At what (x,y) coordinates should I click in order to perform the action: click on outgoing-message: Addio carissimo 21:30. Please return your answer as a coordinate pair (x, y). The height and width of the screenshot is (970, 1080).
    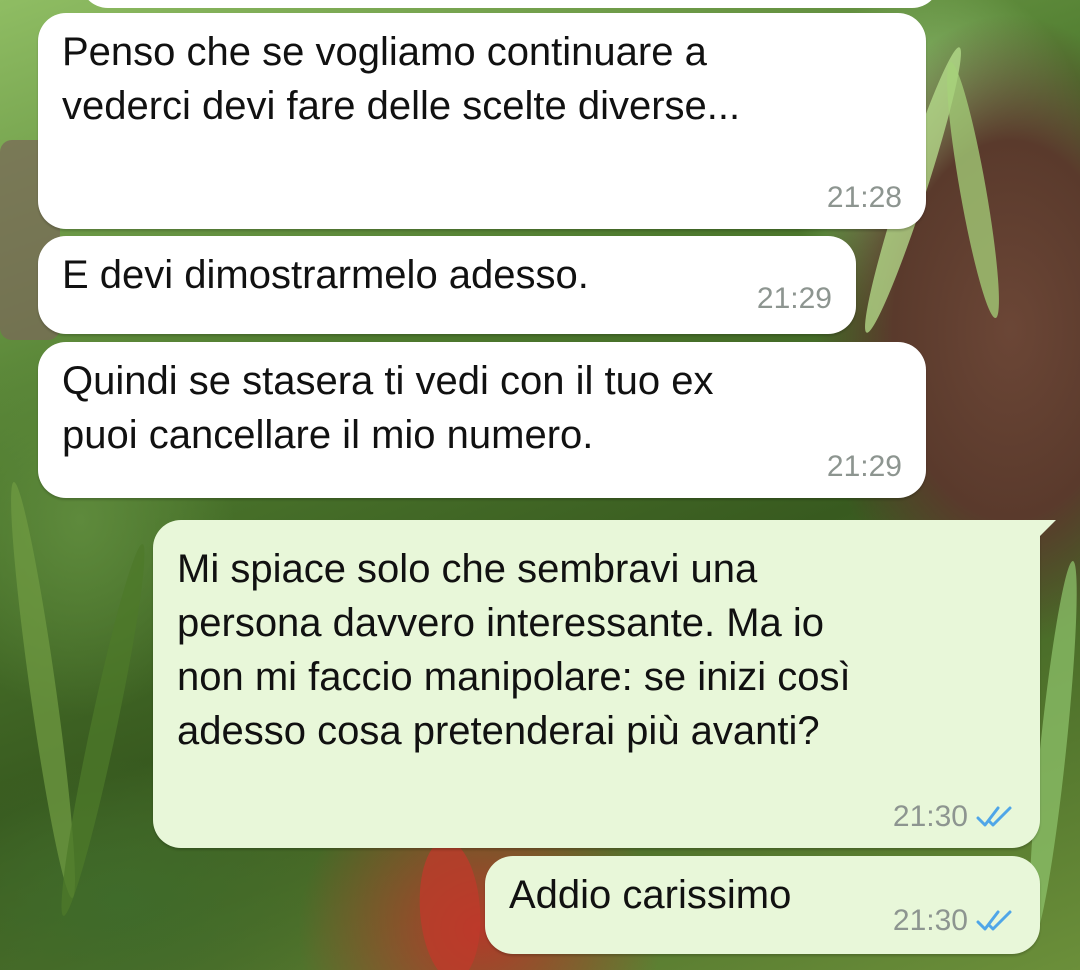
    Looking at the image, I should click on (762, 905).